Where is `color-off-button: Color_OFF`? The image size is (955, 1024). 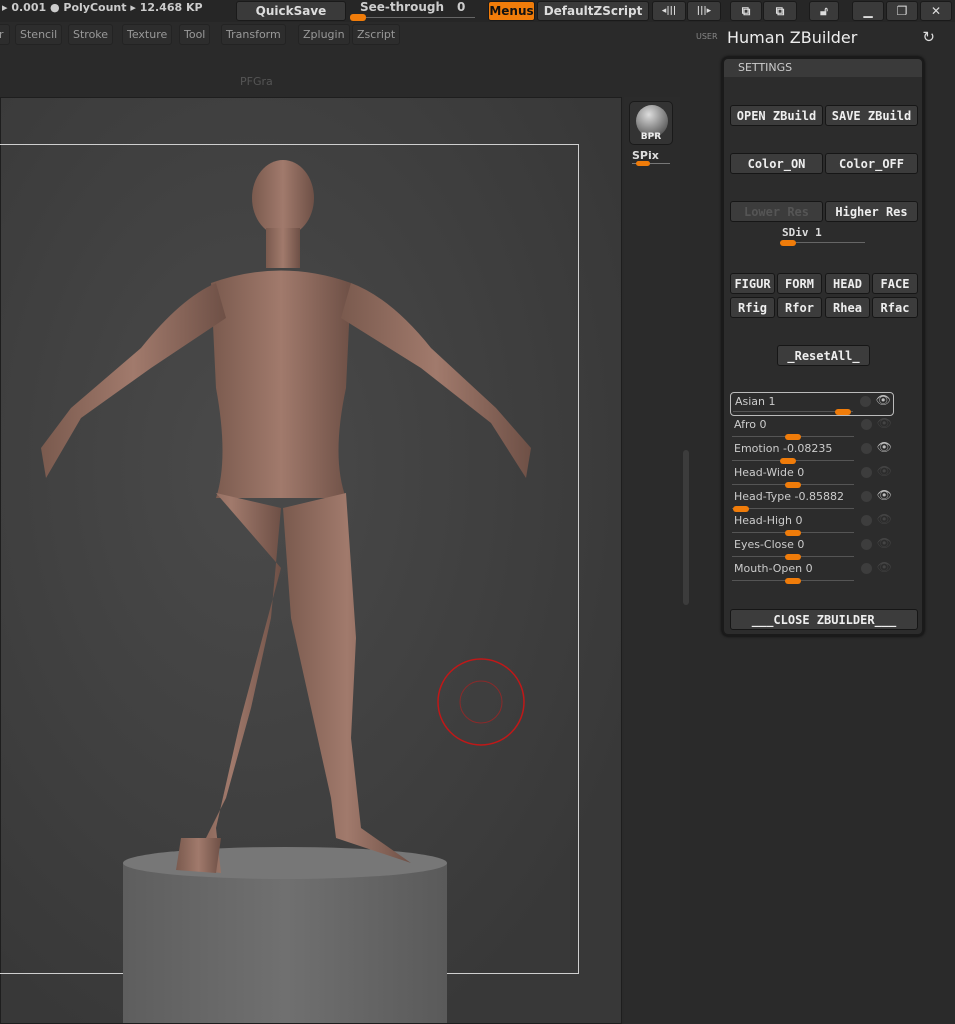 color-off-button: Color_OFF is located at coordinates (871, 163).